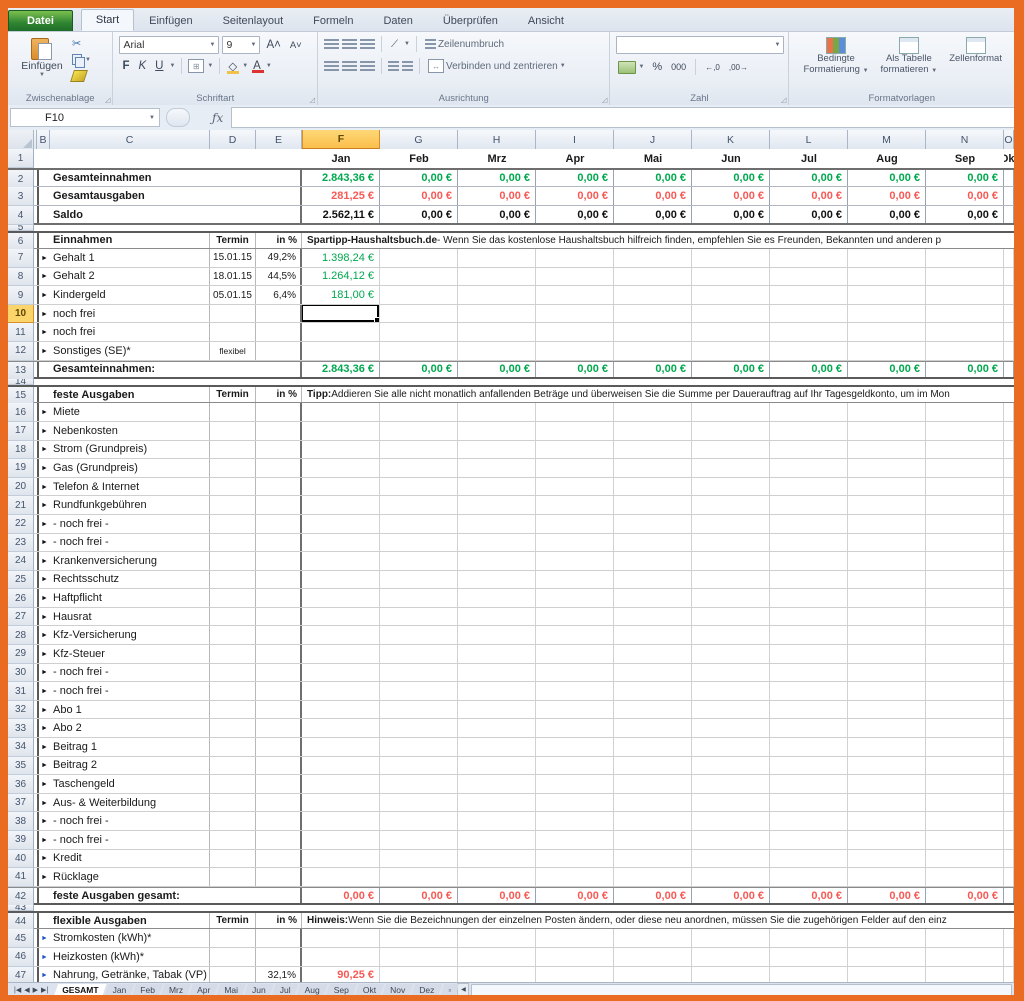 Image resolution: width=1024 pixels, height=1001 pixels. I want to click on align-bottom-icon, so click(367, 44).